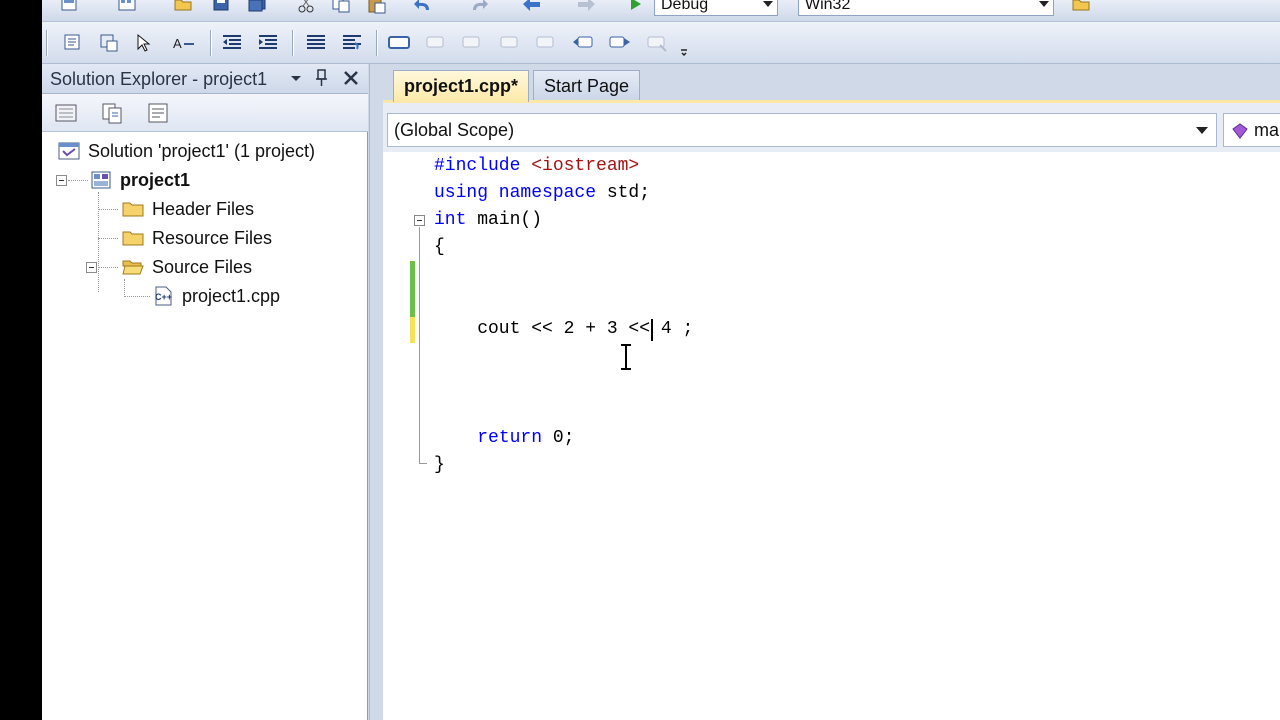 The width and height of the screenshot is (1280, 720). Describe the element at coordinates (472, 43) in the screenshot. I see `next-bookmark-icon` at that location.